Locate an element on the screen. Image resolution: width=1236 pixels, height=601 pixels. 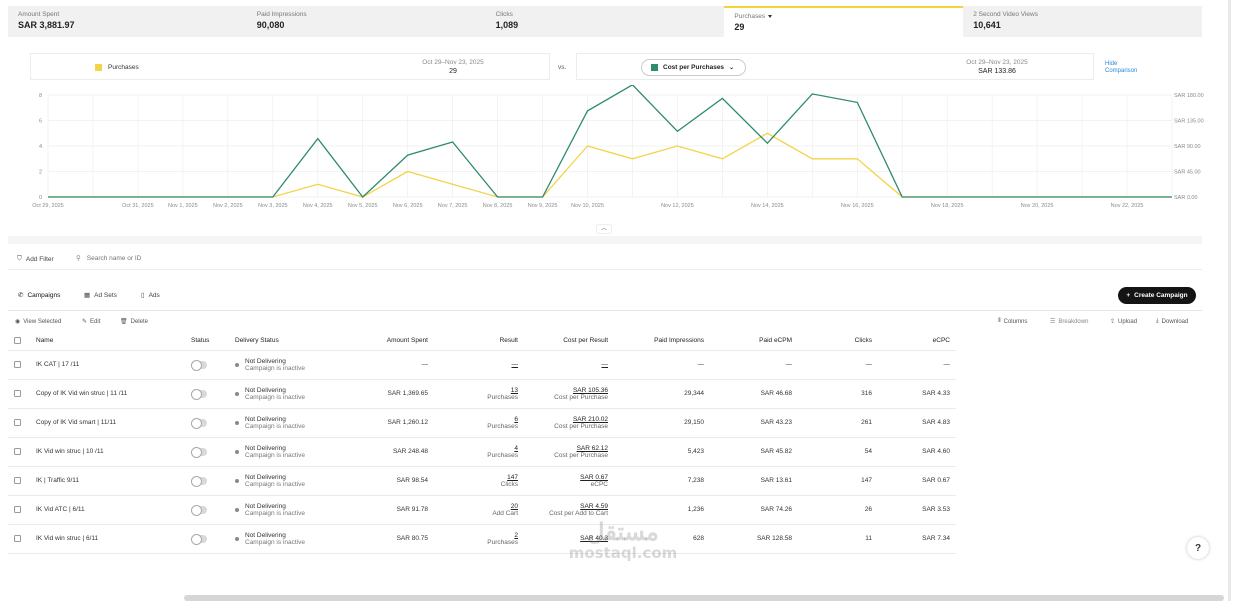
tab-ads: ▯ Ads is located at coordinates (150, 295).